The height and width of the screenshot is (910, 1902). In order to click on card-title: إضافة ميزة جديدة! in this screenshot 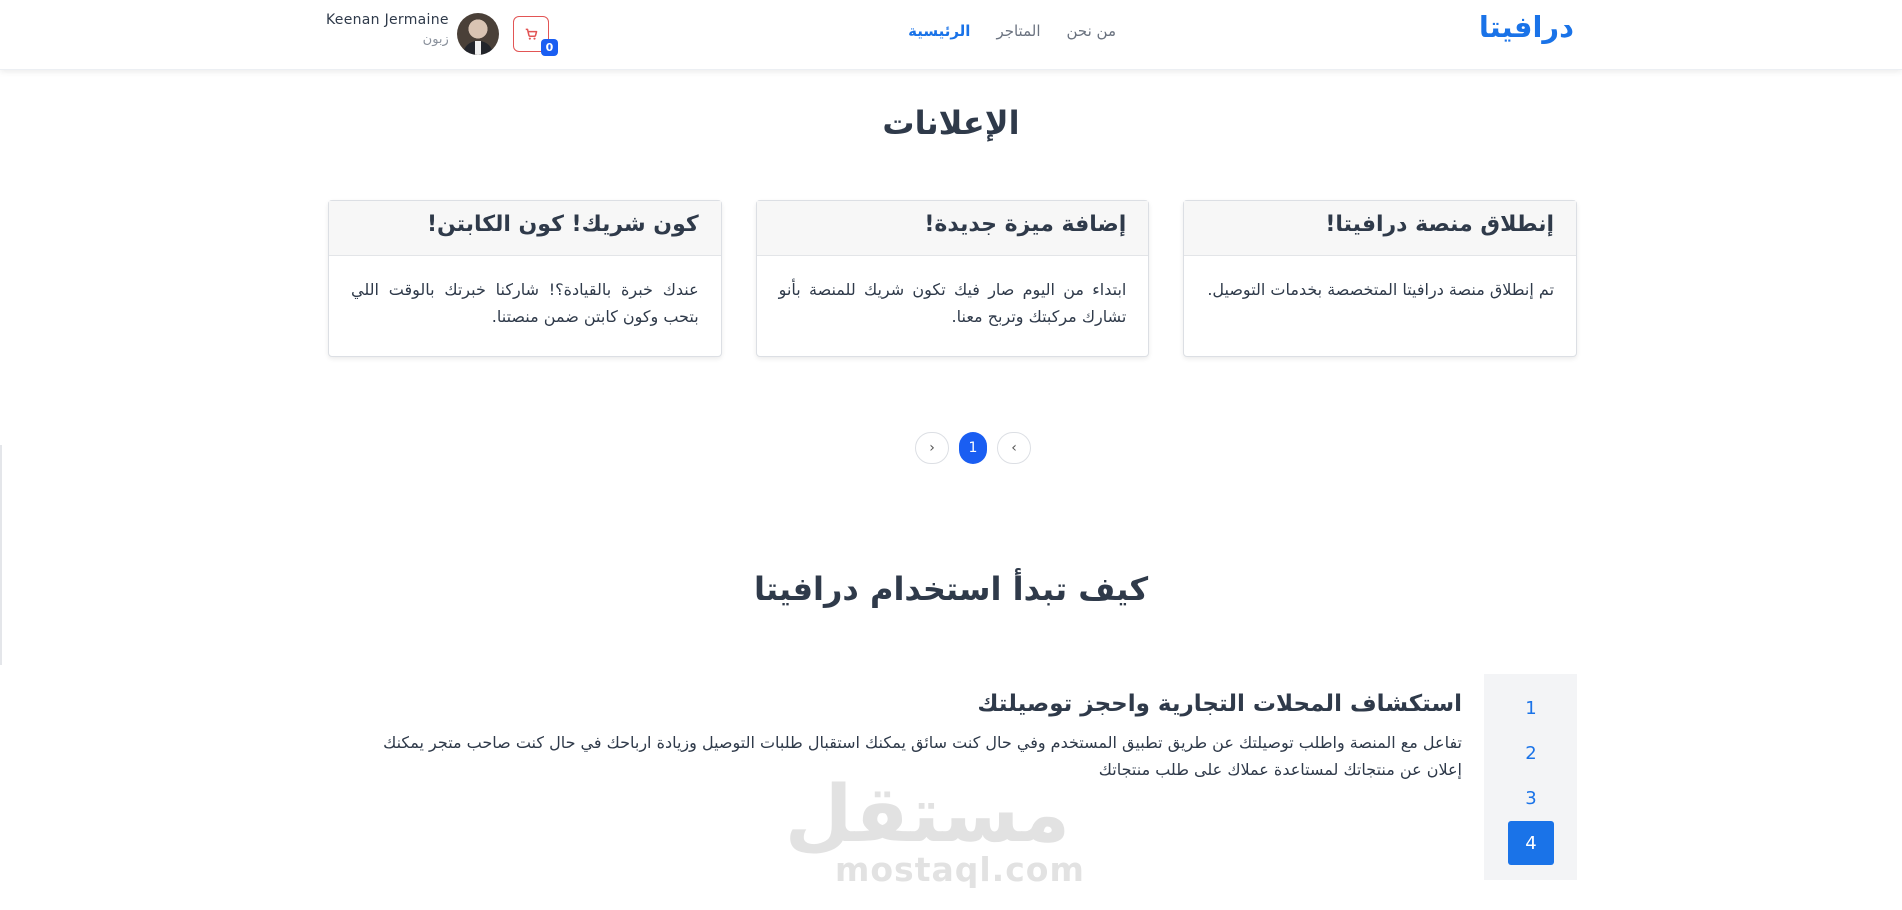, I will do `click(952, 228)`.